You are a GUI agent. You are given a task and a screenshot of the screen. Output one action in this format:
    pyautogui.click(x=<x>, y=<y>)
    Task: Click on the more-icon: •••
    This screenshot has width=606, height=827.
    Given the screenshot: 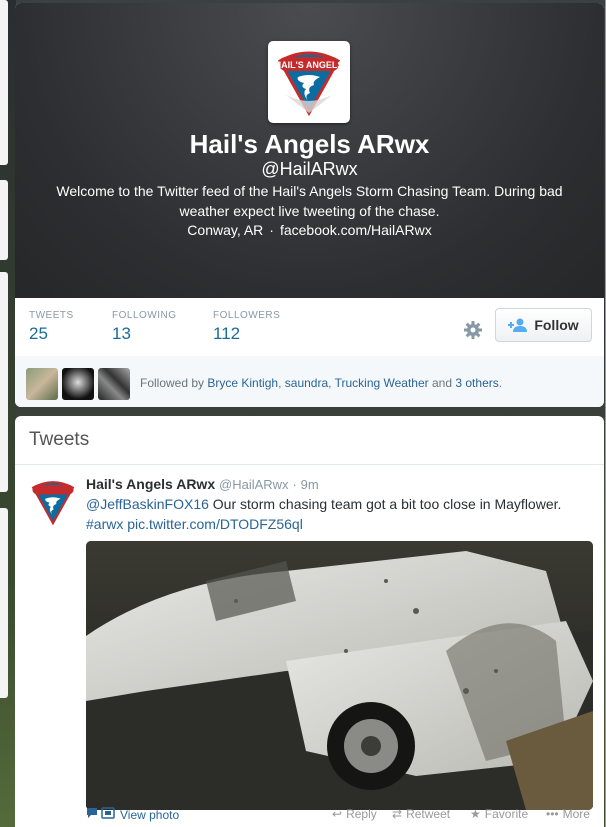 What is the action you would take?
    pyautogui.click(x=552, y=814)
    